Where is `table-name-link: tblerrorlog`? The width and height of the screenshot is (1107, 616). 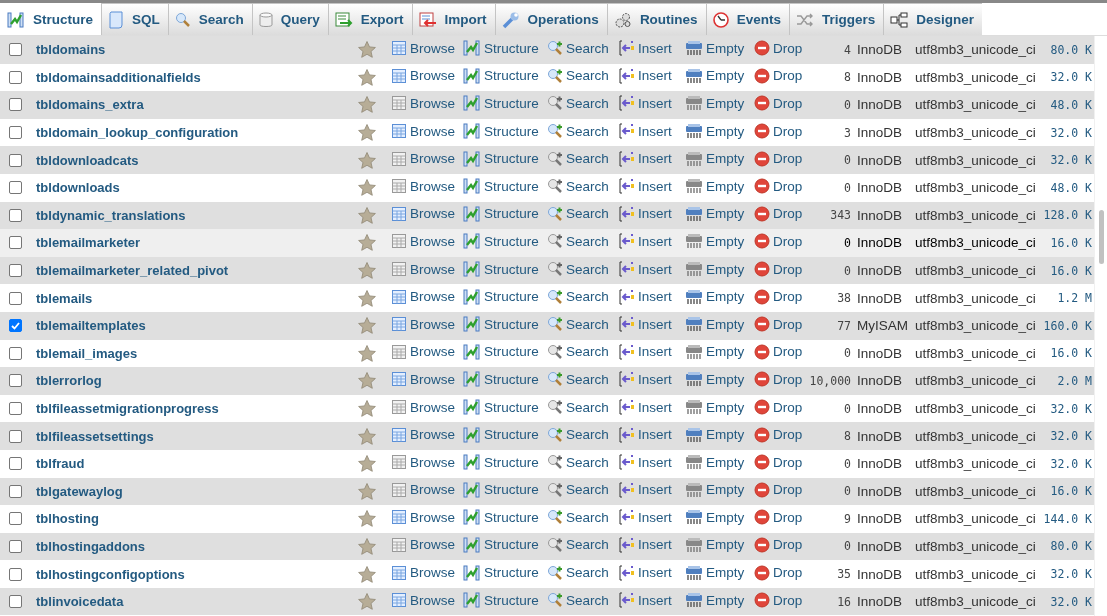
table-name-link: tblerrorlog is located at coordinates (66, 381).